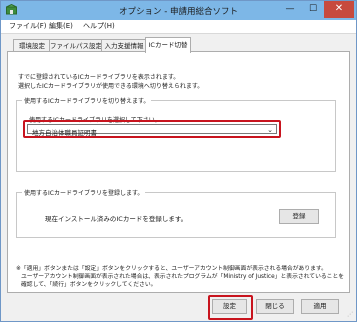  Describe the element at coordinates (87, 100) in the screenshot. I see `switch-library-group-label: 使用するICカードライブラリを切り替えます。` at that location.